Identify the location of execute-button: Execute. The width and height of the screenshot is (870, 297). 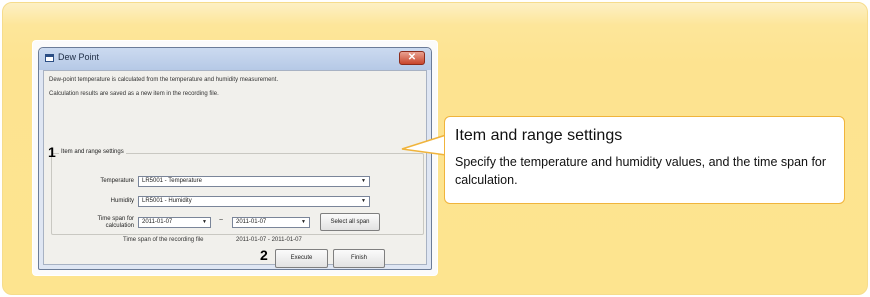
(301, 258).